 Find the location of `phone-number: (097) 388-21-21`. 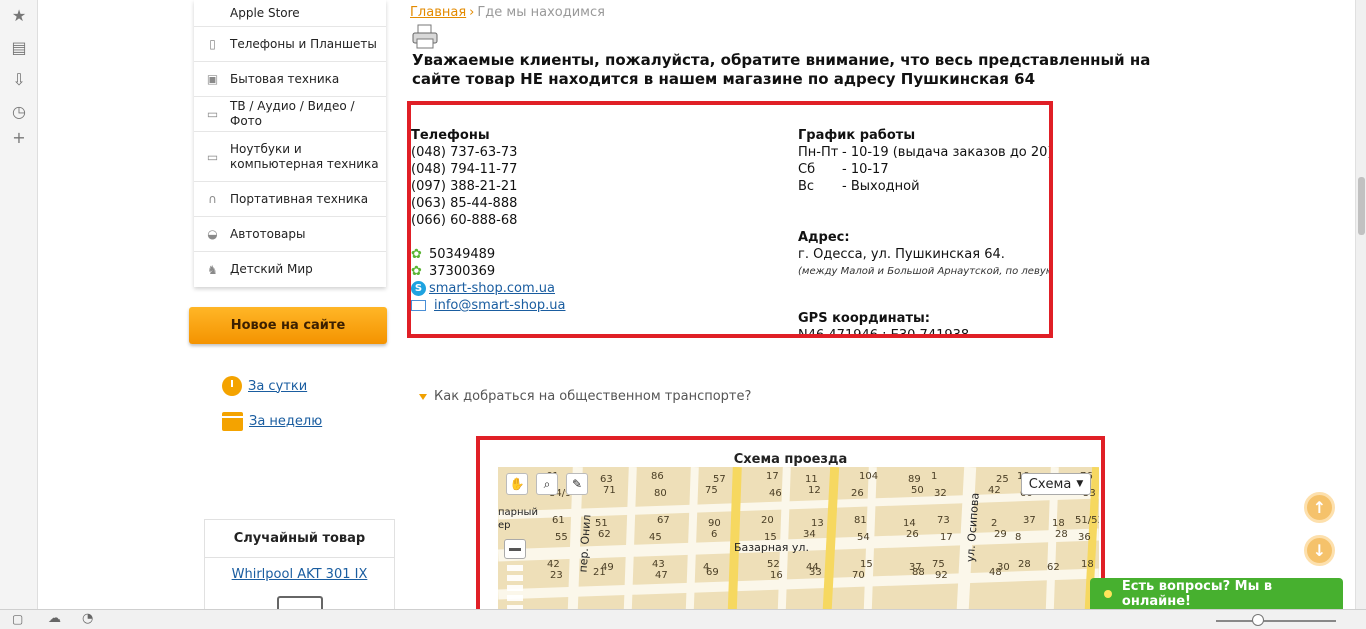

phone-number: (097) 388-21-21 is located at coordinates (464, 186).